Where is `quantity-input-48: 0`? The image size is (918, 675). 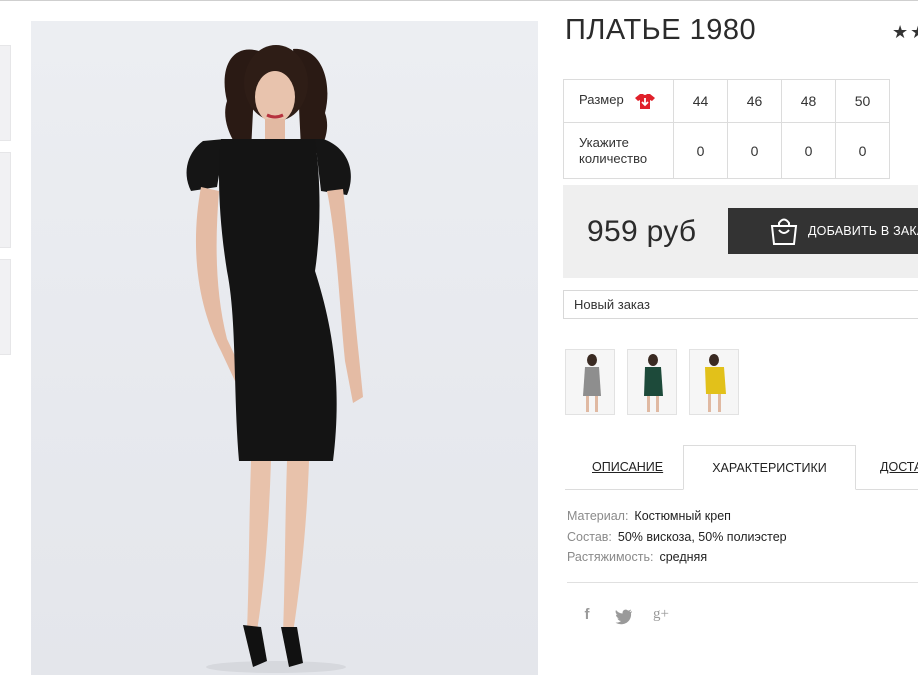
quantity-input-48: 0 is located at coordinates (808, 150).